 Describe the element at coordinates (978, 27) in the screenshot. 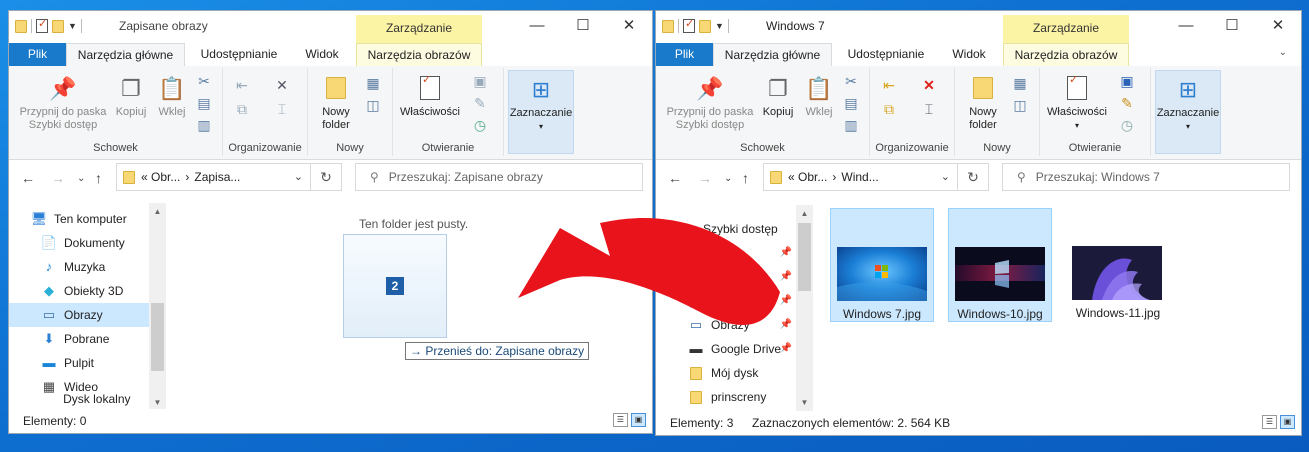

I see `title-bar: ▼ Windows 7 Zarządzanie — ☐ ✕` at that location.